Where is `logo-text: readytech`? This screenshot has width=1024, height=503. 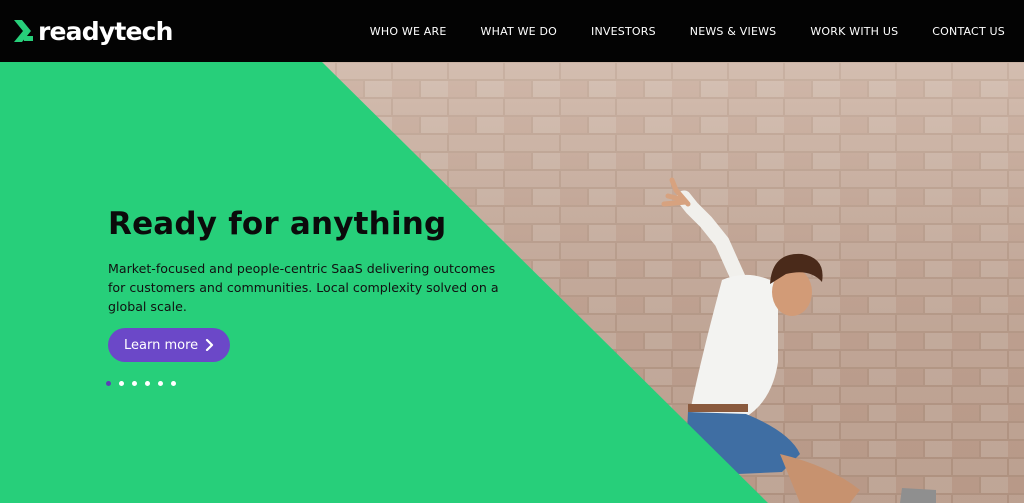
logo-text: readytech is located at coordinates (105, 31).